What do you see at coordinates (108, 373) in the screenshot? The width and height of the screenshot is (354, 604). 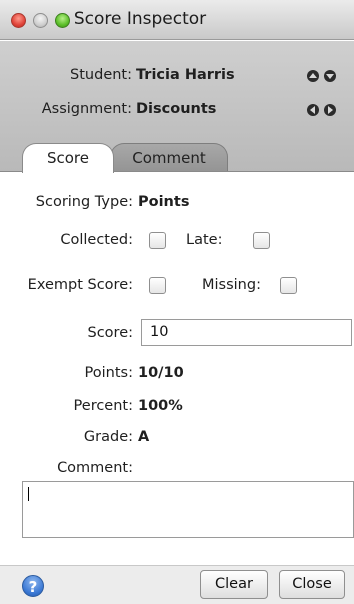 I see `points-label: Points:` at bounding box center [108, 373].